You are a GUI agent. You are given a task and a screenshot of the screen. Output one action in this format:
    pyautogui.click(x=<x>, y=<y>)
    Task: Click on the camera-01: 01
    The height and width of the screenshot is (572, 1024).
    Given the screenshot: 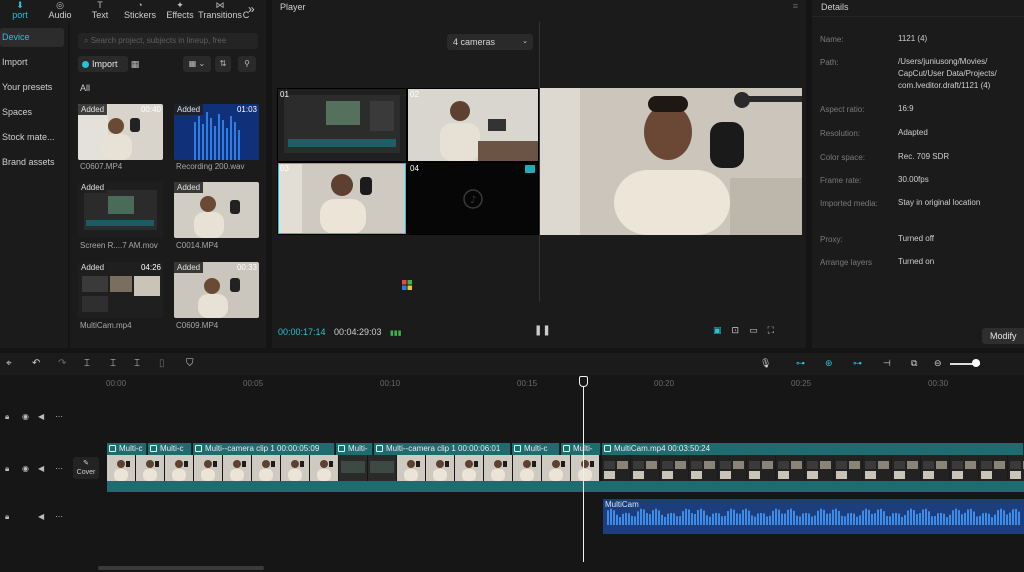 What is the action you would take?
    pyautogui.click(x=342, y=125)
    